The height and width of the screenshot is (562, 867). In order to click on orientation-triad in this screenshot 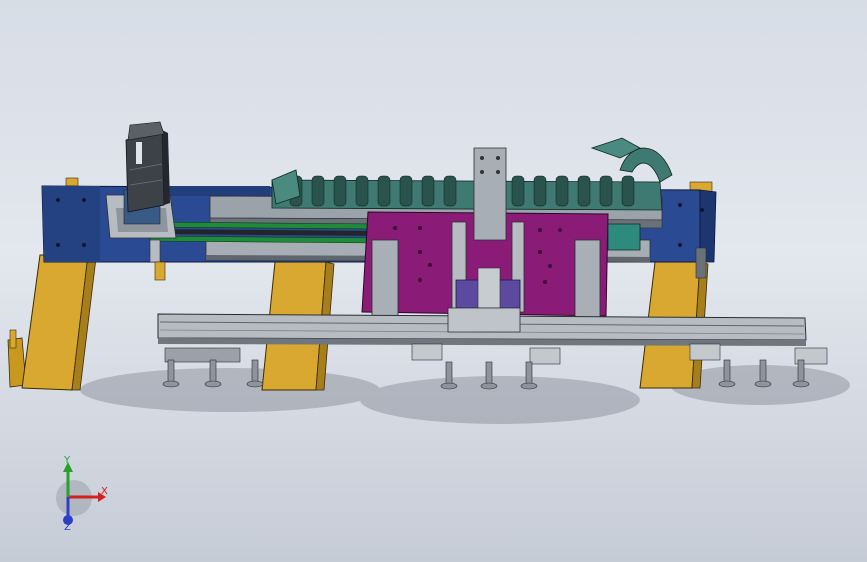, I will do `click(81, 493)`.